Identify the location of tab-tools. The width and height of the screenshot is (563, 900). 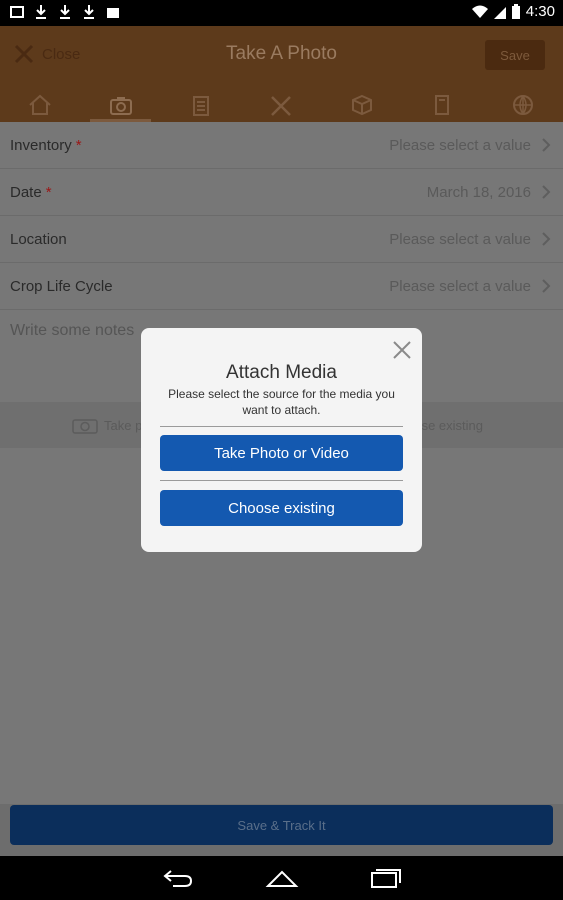
(281, 105).